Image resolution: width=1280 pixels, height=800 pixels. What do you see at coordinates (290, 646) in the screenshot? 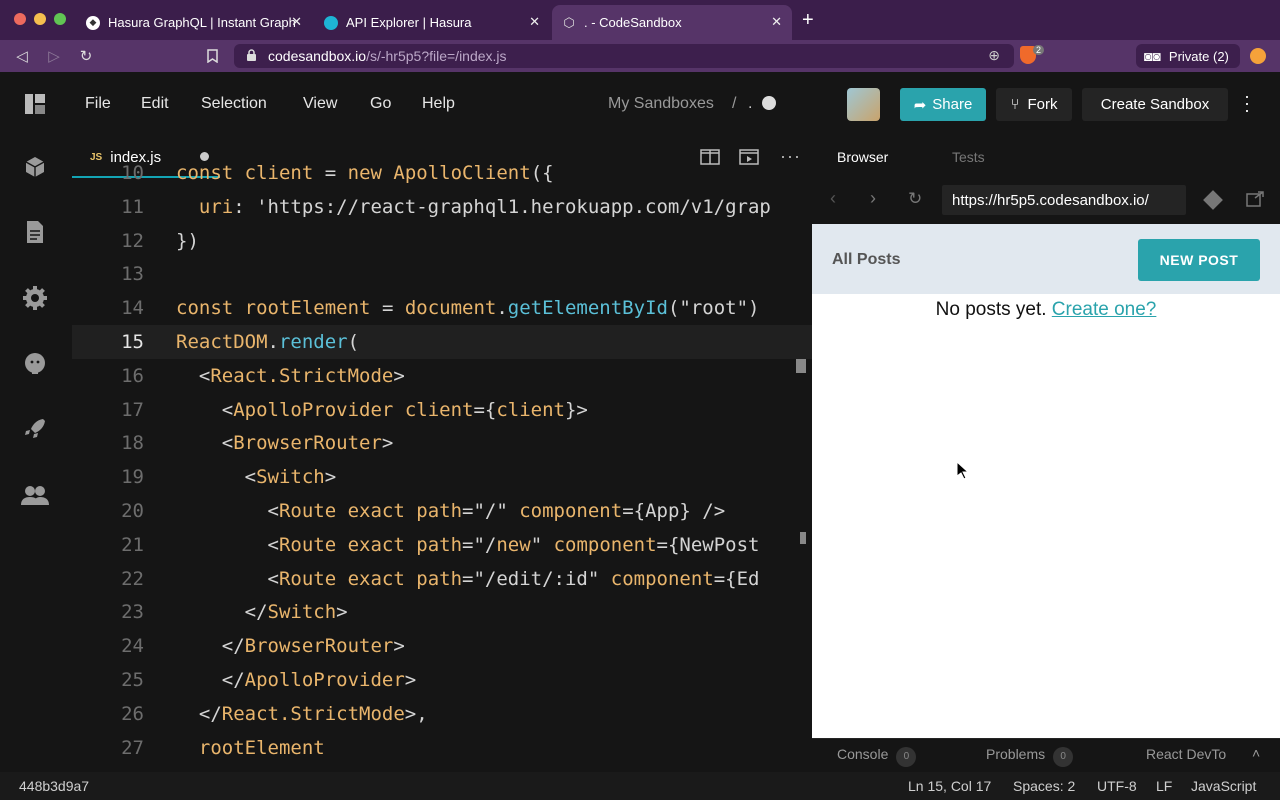
I see `line-code: </BrowserRouter>` at bounding box center [290, 646].